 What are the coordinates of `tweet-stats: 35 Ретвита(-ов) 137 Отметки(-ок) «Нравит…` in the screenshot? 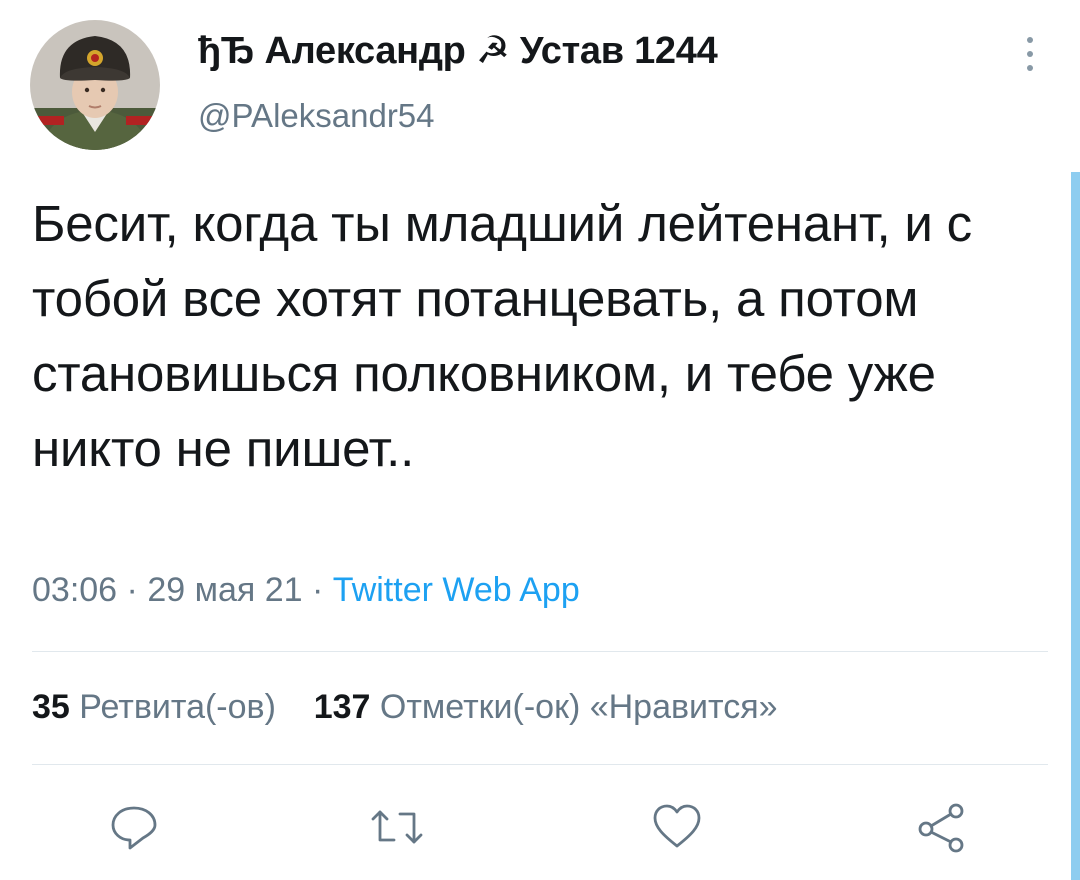 It's located at (405, 707).